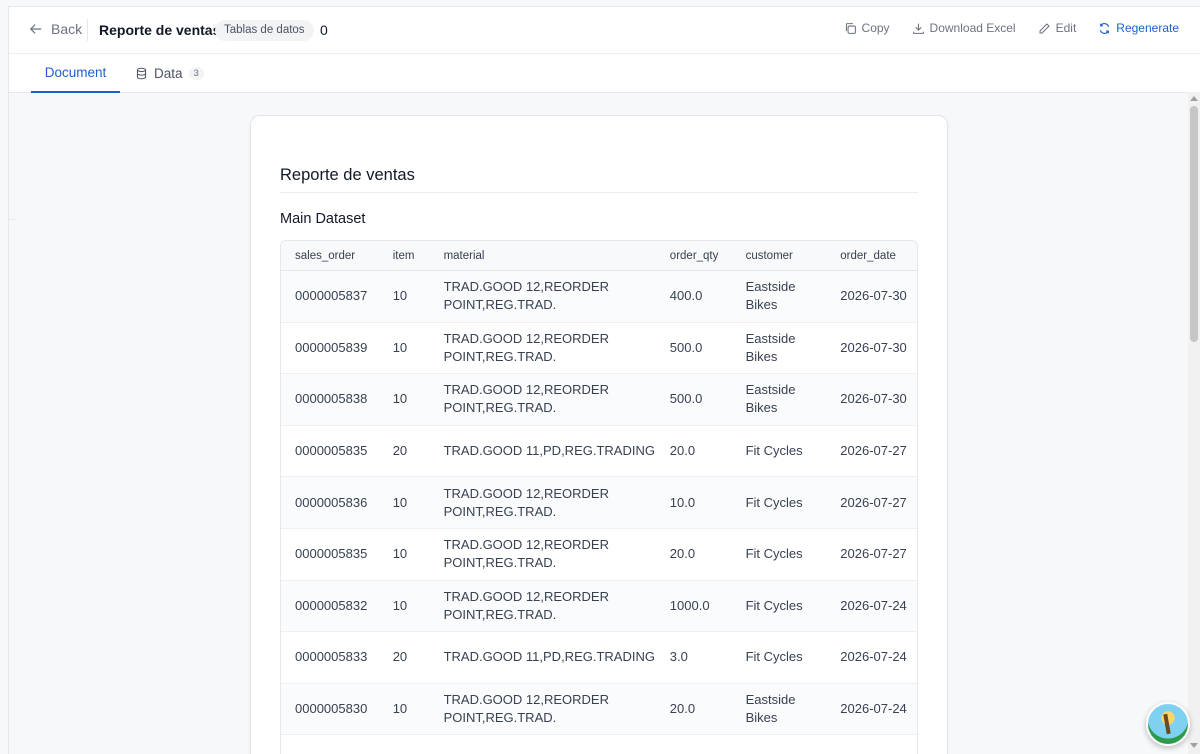 The width and height of the screenshot is (1200, 754). What do you see at coordinates (323, 219) in the screenshot?
I see `section-heading: Main Dataset` at bounding box center [323, 219].